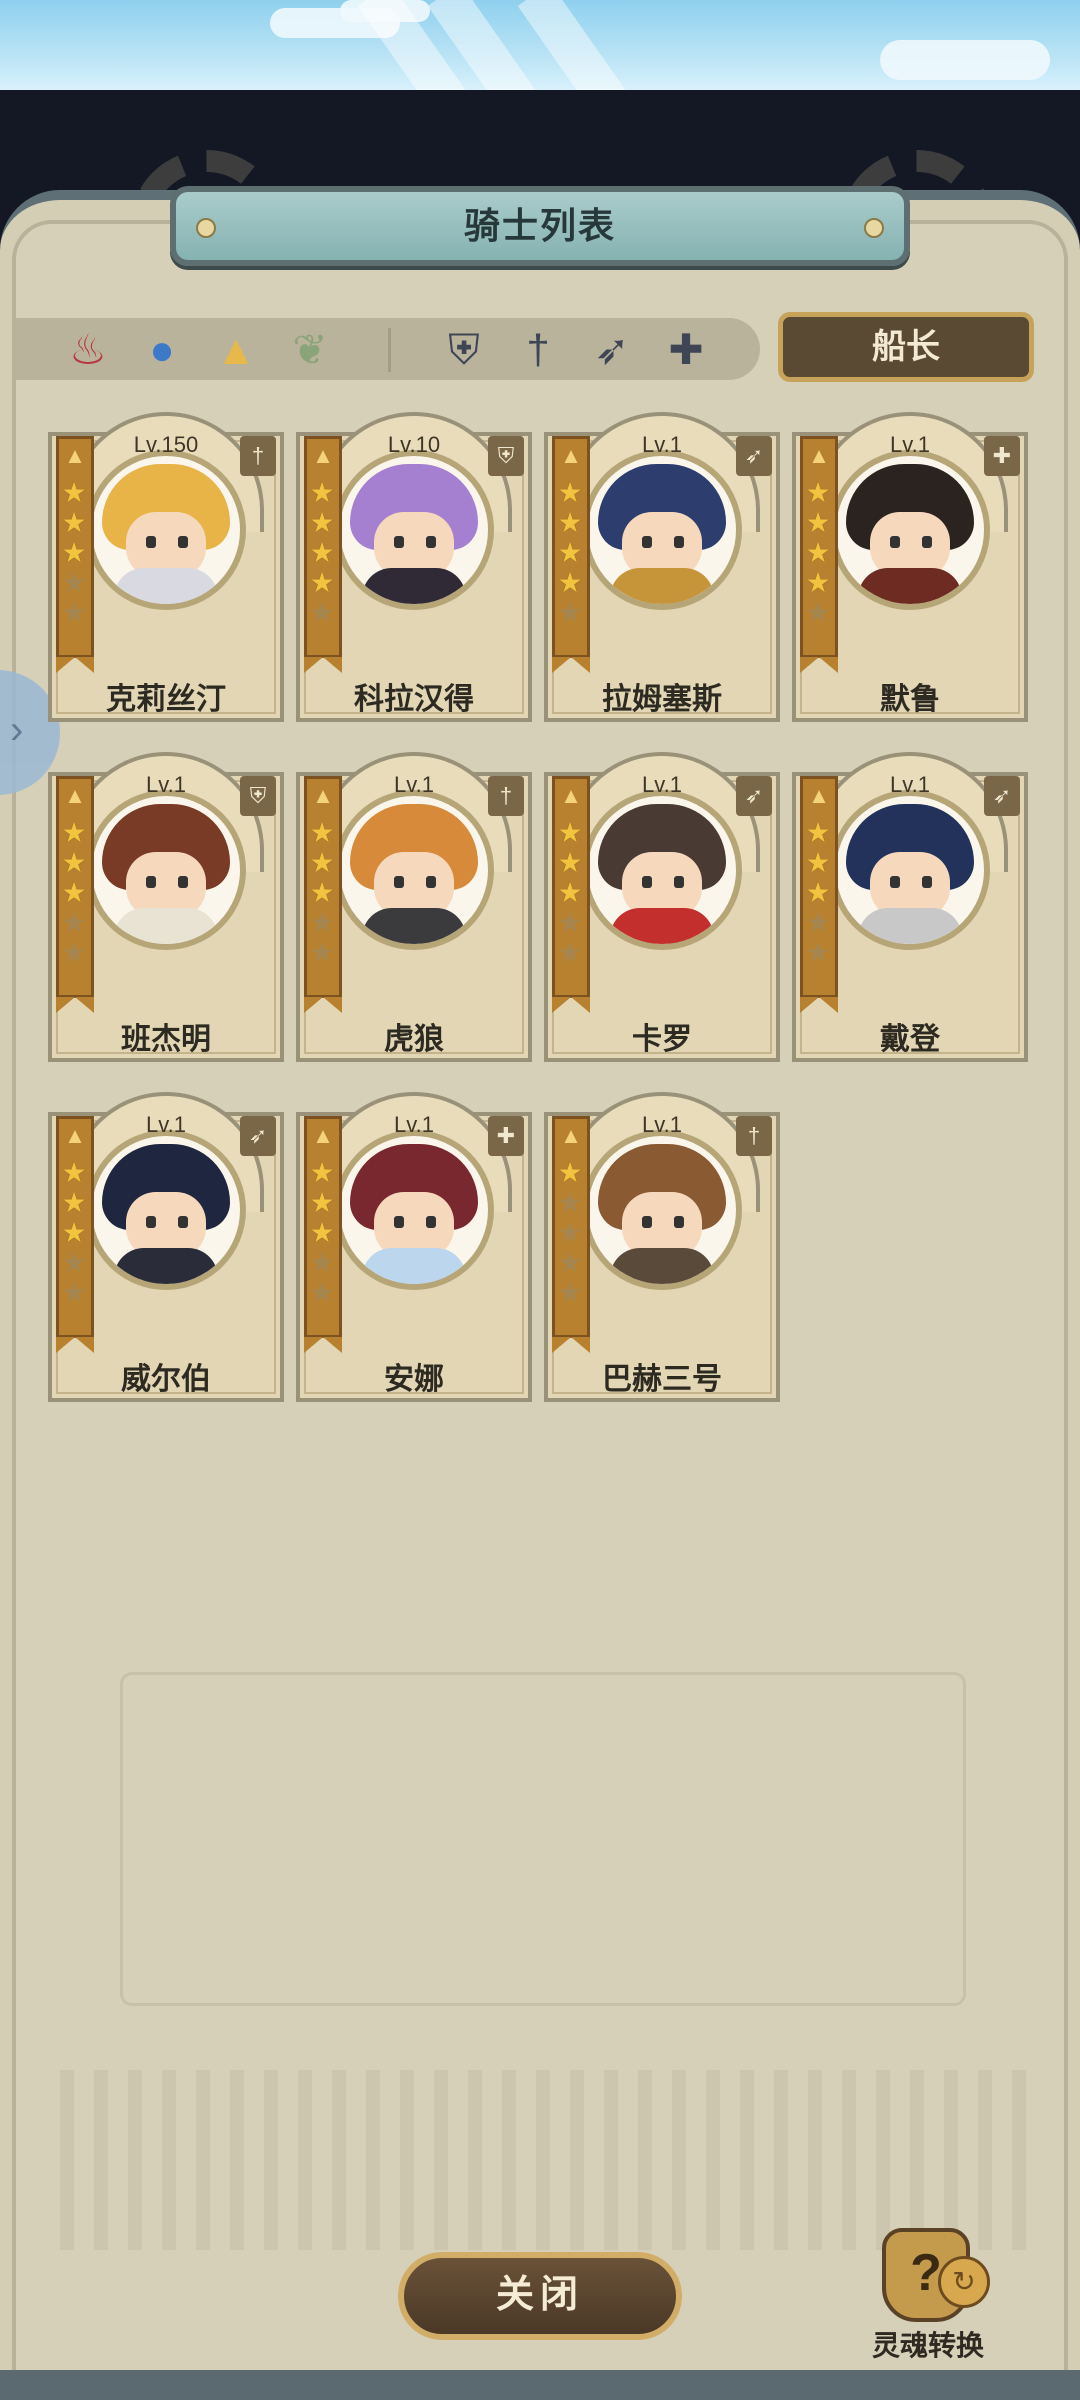 This screenshot has width=1080, height=2400. I want to click on captain-button: 船长, so click(906, 347).